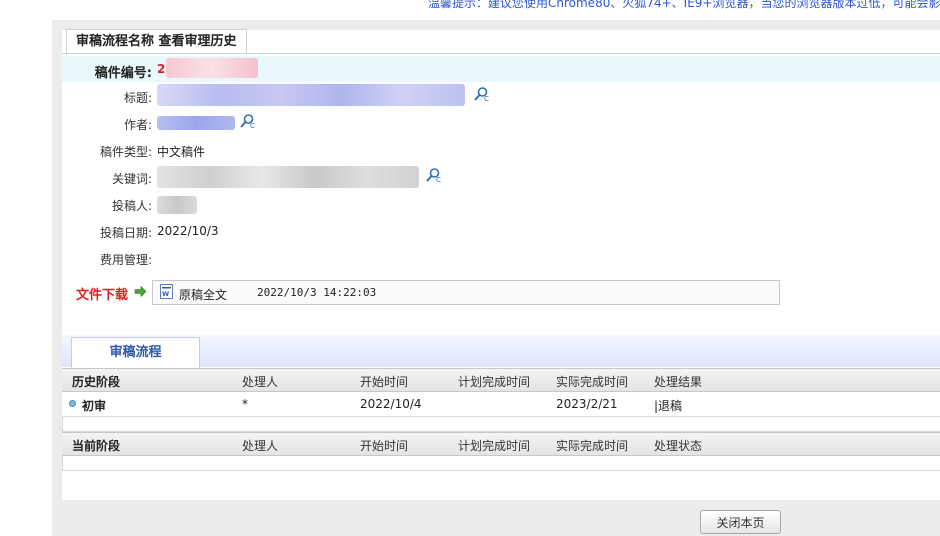 This screenshot has width=940, height=536. Describe the element at coordinates (311, 95) in the screenshot. I see `redacted-title` at that location.